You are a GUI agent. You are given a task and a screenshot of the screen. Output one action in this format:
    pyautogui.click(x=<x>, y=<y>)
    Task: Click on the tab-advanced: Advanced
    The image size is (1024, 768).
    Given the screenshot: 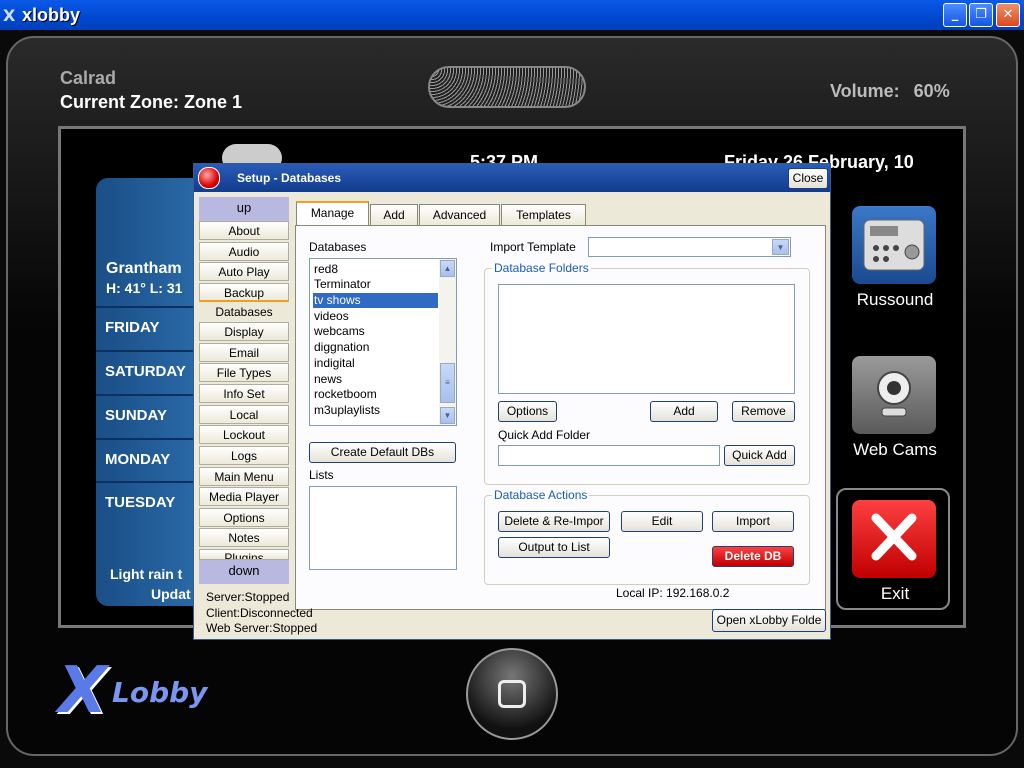 What is the action you would take?
    pyautogui.click(x=459, y=214)
    